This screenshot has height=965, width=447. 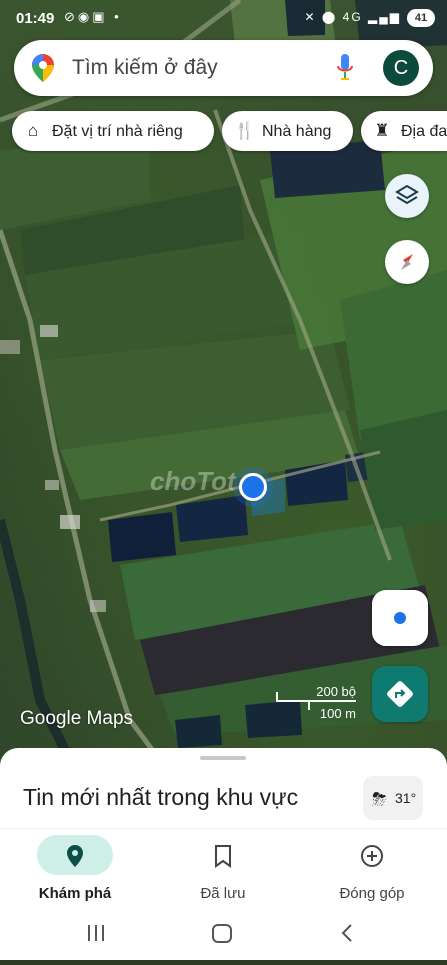 I want to click on mute-icon: ✕, so click(x=310, y=17).